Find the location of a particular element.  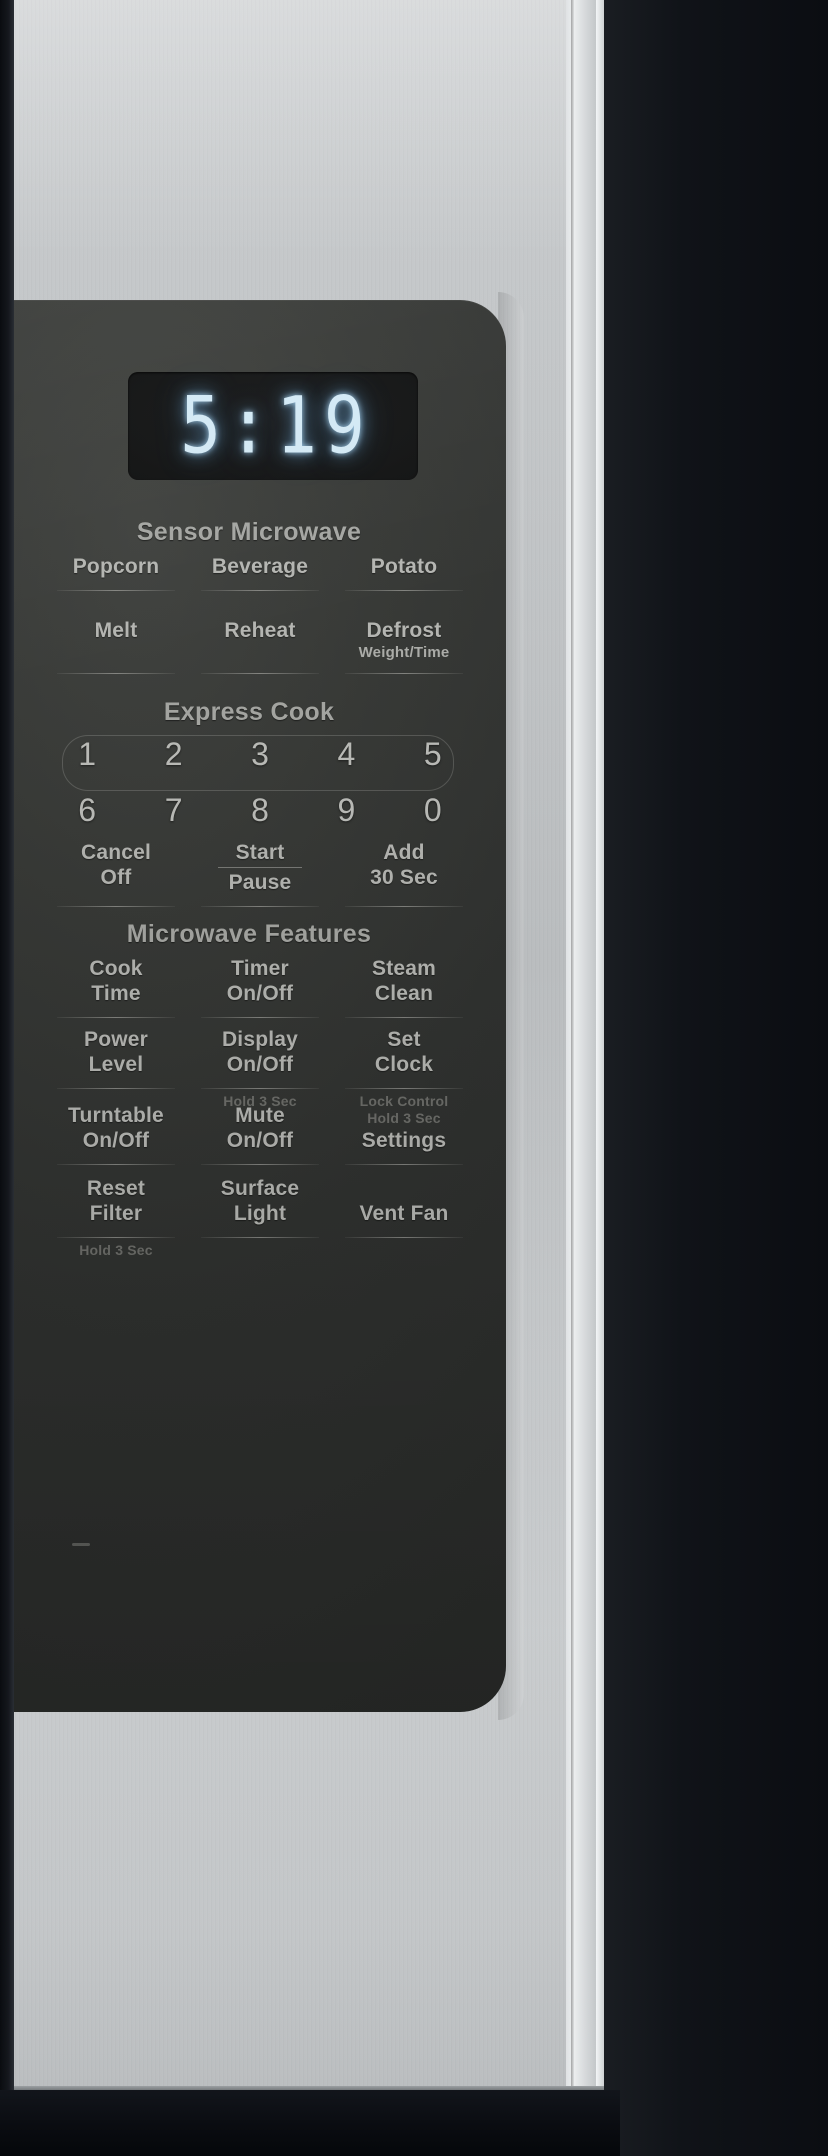

button-display-sublabel: On/Off is located at coordinates (260, 1064).